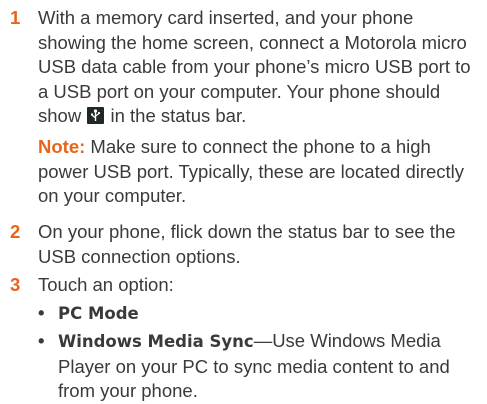  I want to click on option-title: Windows Media Sync, so click(156, 341).